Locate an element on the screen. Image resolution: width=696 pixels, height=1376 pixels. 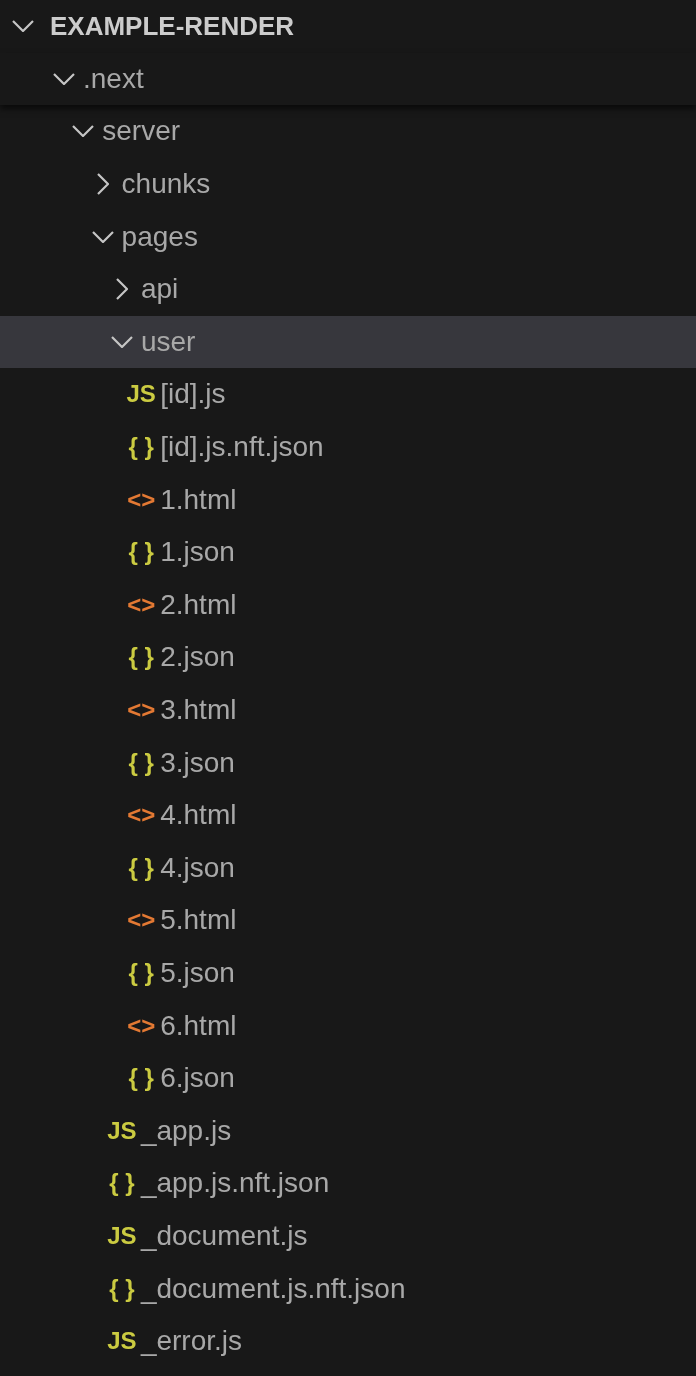
file-name: _error.js is located at coordinates (191, 1341).